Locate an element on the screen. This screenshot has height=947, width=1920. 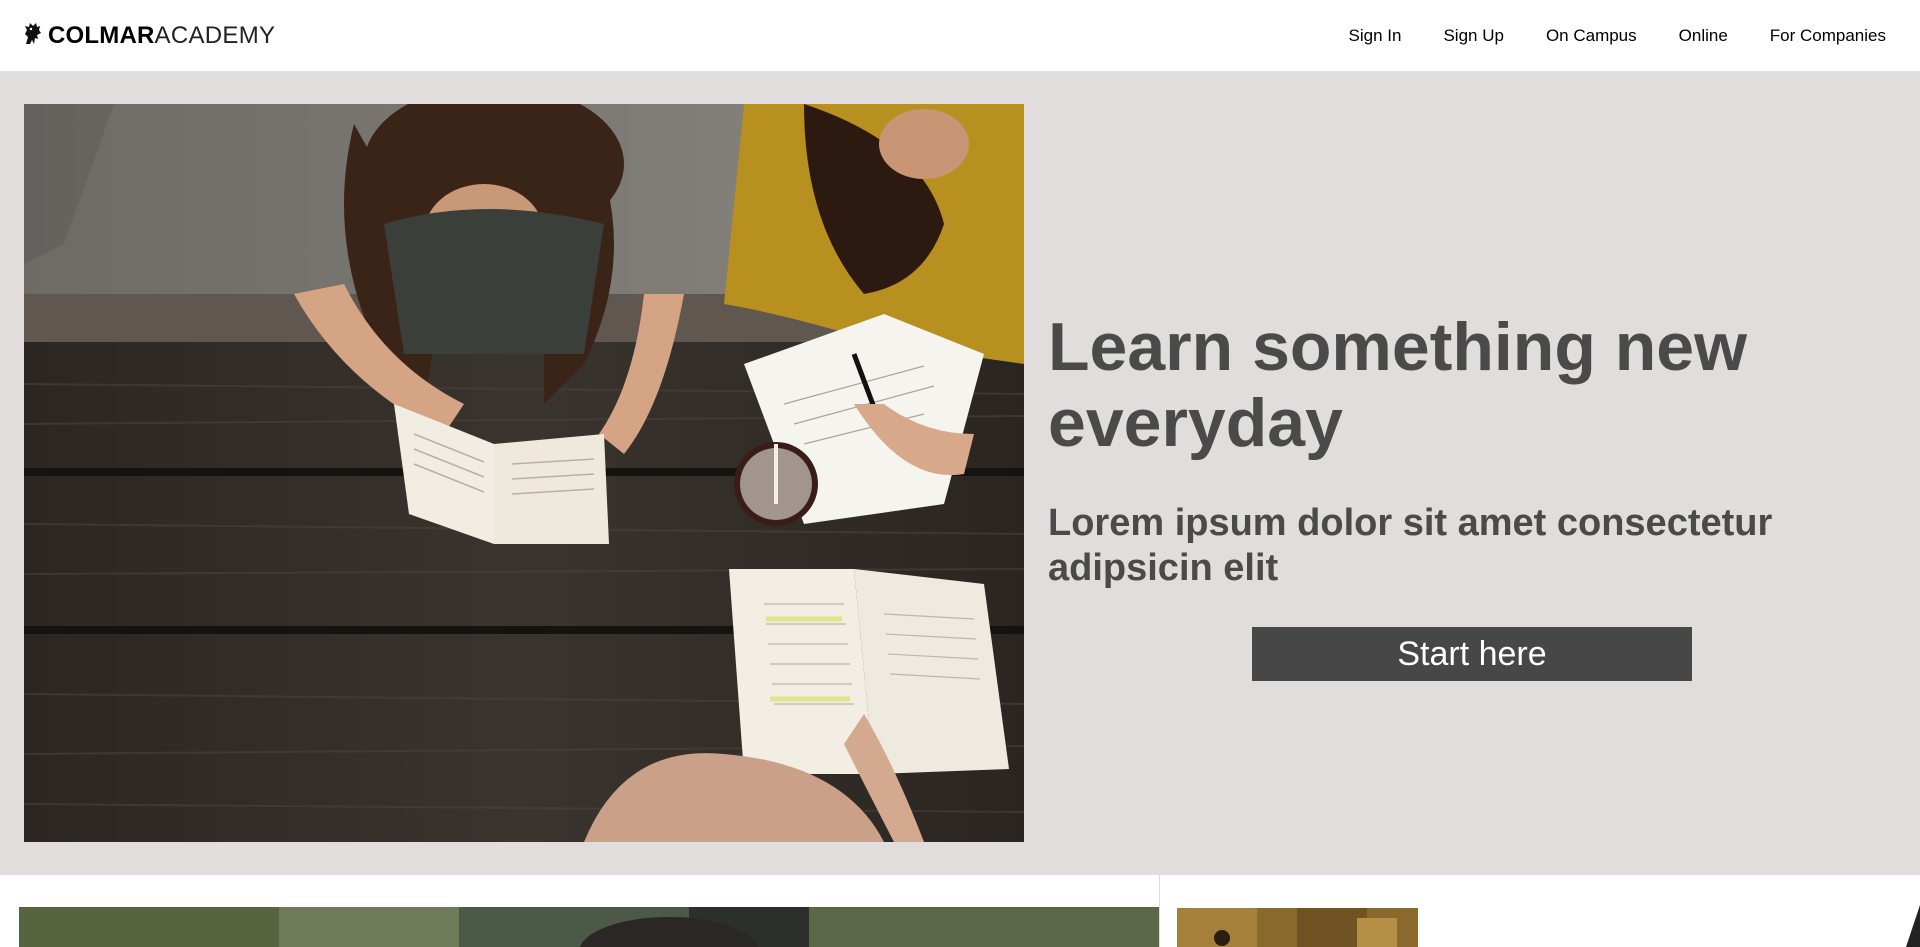
nav-online: Online is located at coordinates (1703, 36).